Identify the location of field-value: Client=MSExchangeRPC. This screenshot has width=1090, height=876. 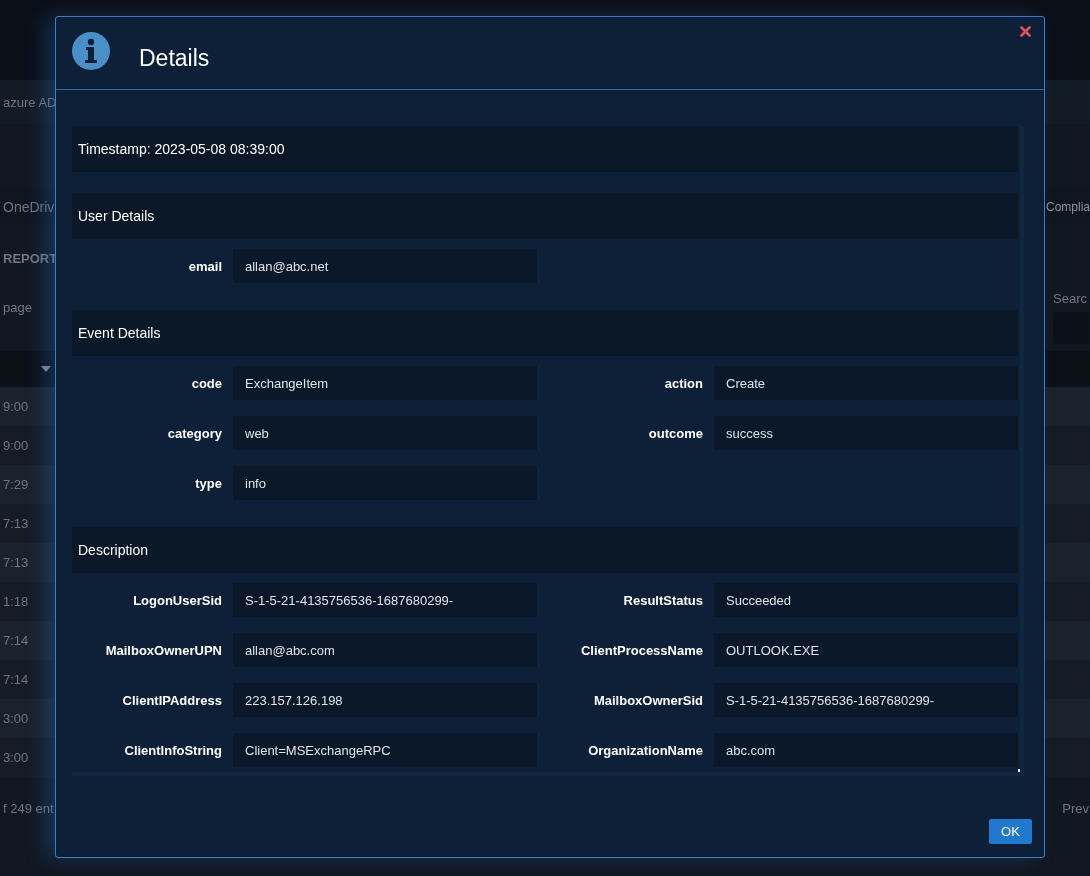
(386, 750).